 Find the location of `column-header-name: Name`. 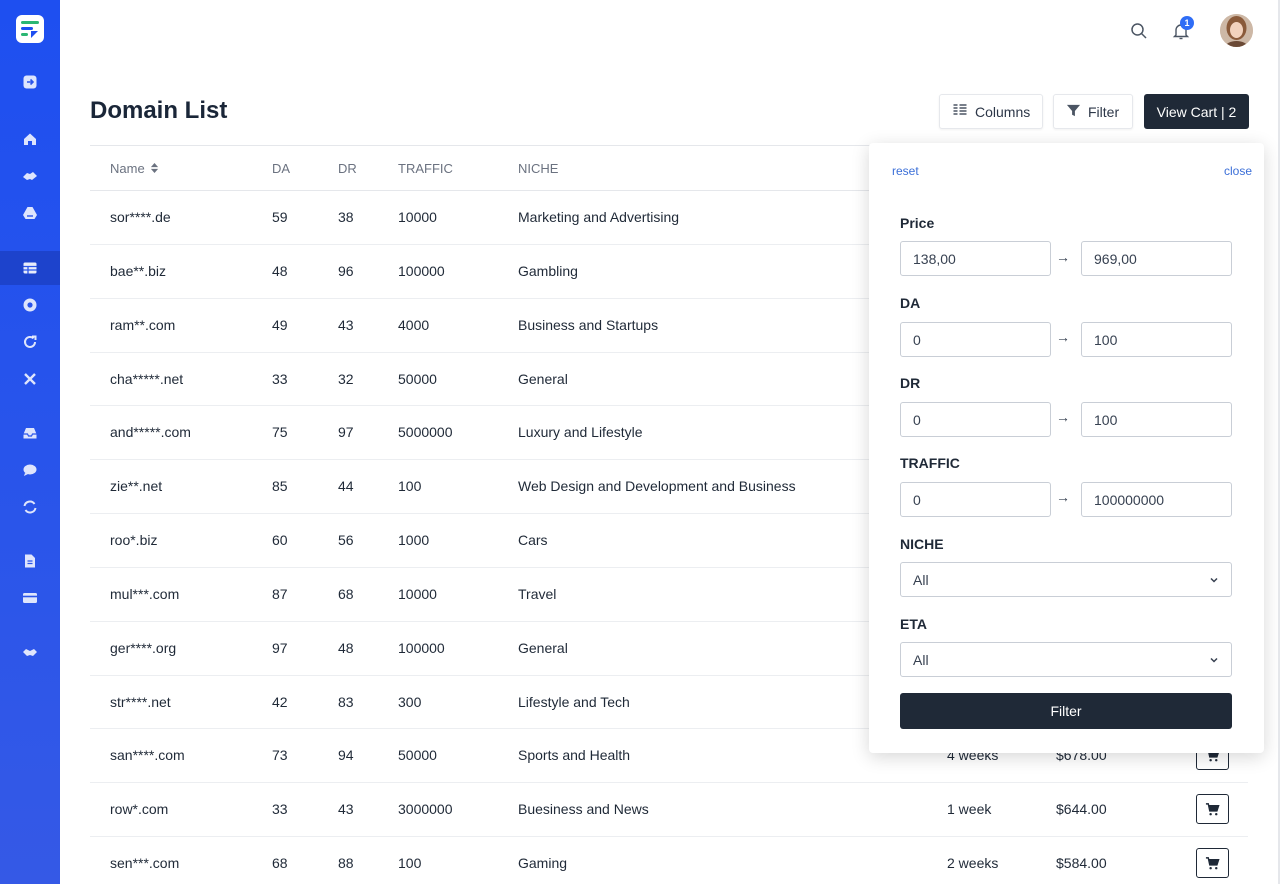

column-header-name: Name is located at coordinates (134, 168).